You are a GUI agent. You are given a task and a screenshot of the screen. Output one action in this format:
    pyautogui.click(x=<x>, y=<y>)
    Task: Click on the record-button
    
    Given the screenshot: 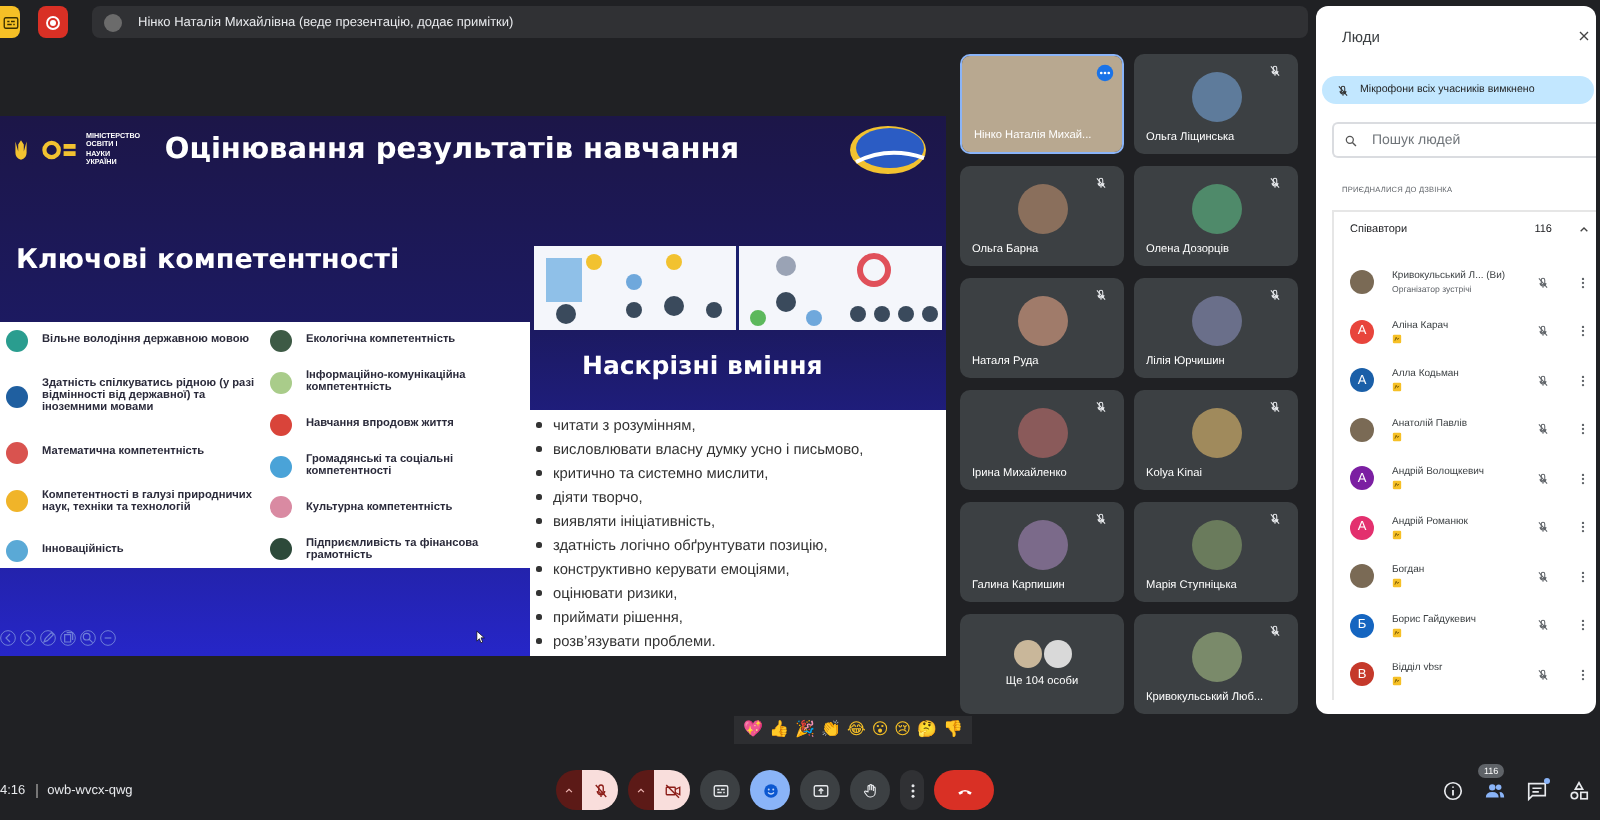 What is the action you would take?
    pyautogui.click(x=53, y=22)
    